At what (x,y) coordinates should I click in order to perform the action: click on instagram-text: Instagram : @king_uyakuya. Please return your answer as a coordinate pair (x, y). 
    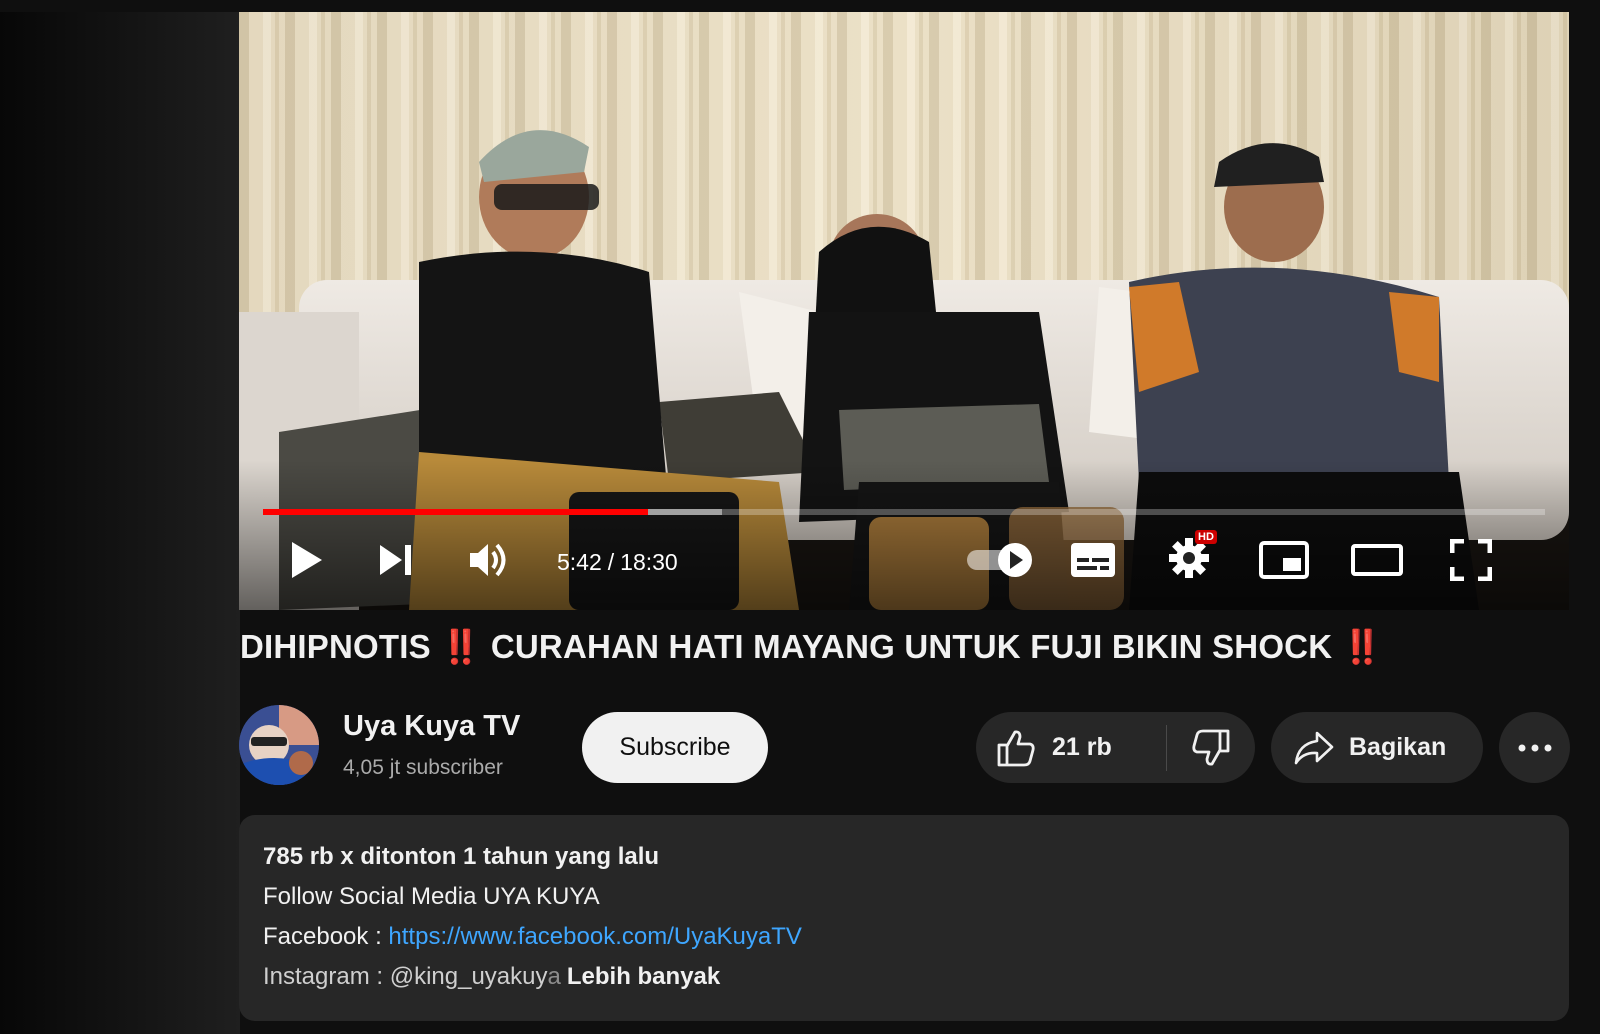
    Looking at the image, I should click on (412, 976).